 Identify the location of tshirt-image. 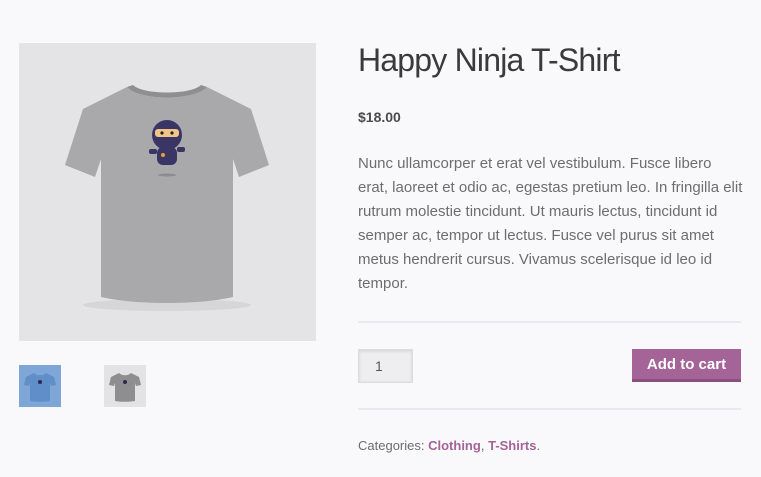
(167, 198).